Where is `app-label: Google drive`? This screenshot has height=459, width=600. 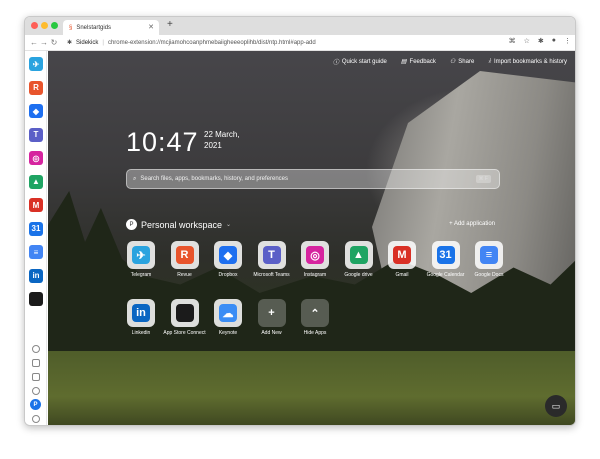 app-label: Google drive is located at coordinates (358, 275).